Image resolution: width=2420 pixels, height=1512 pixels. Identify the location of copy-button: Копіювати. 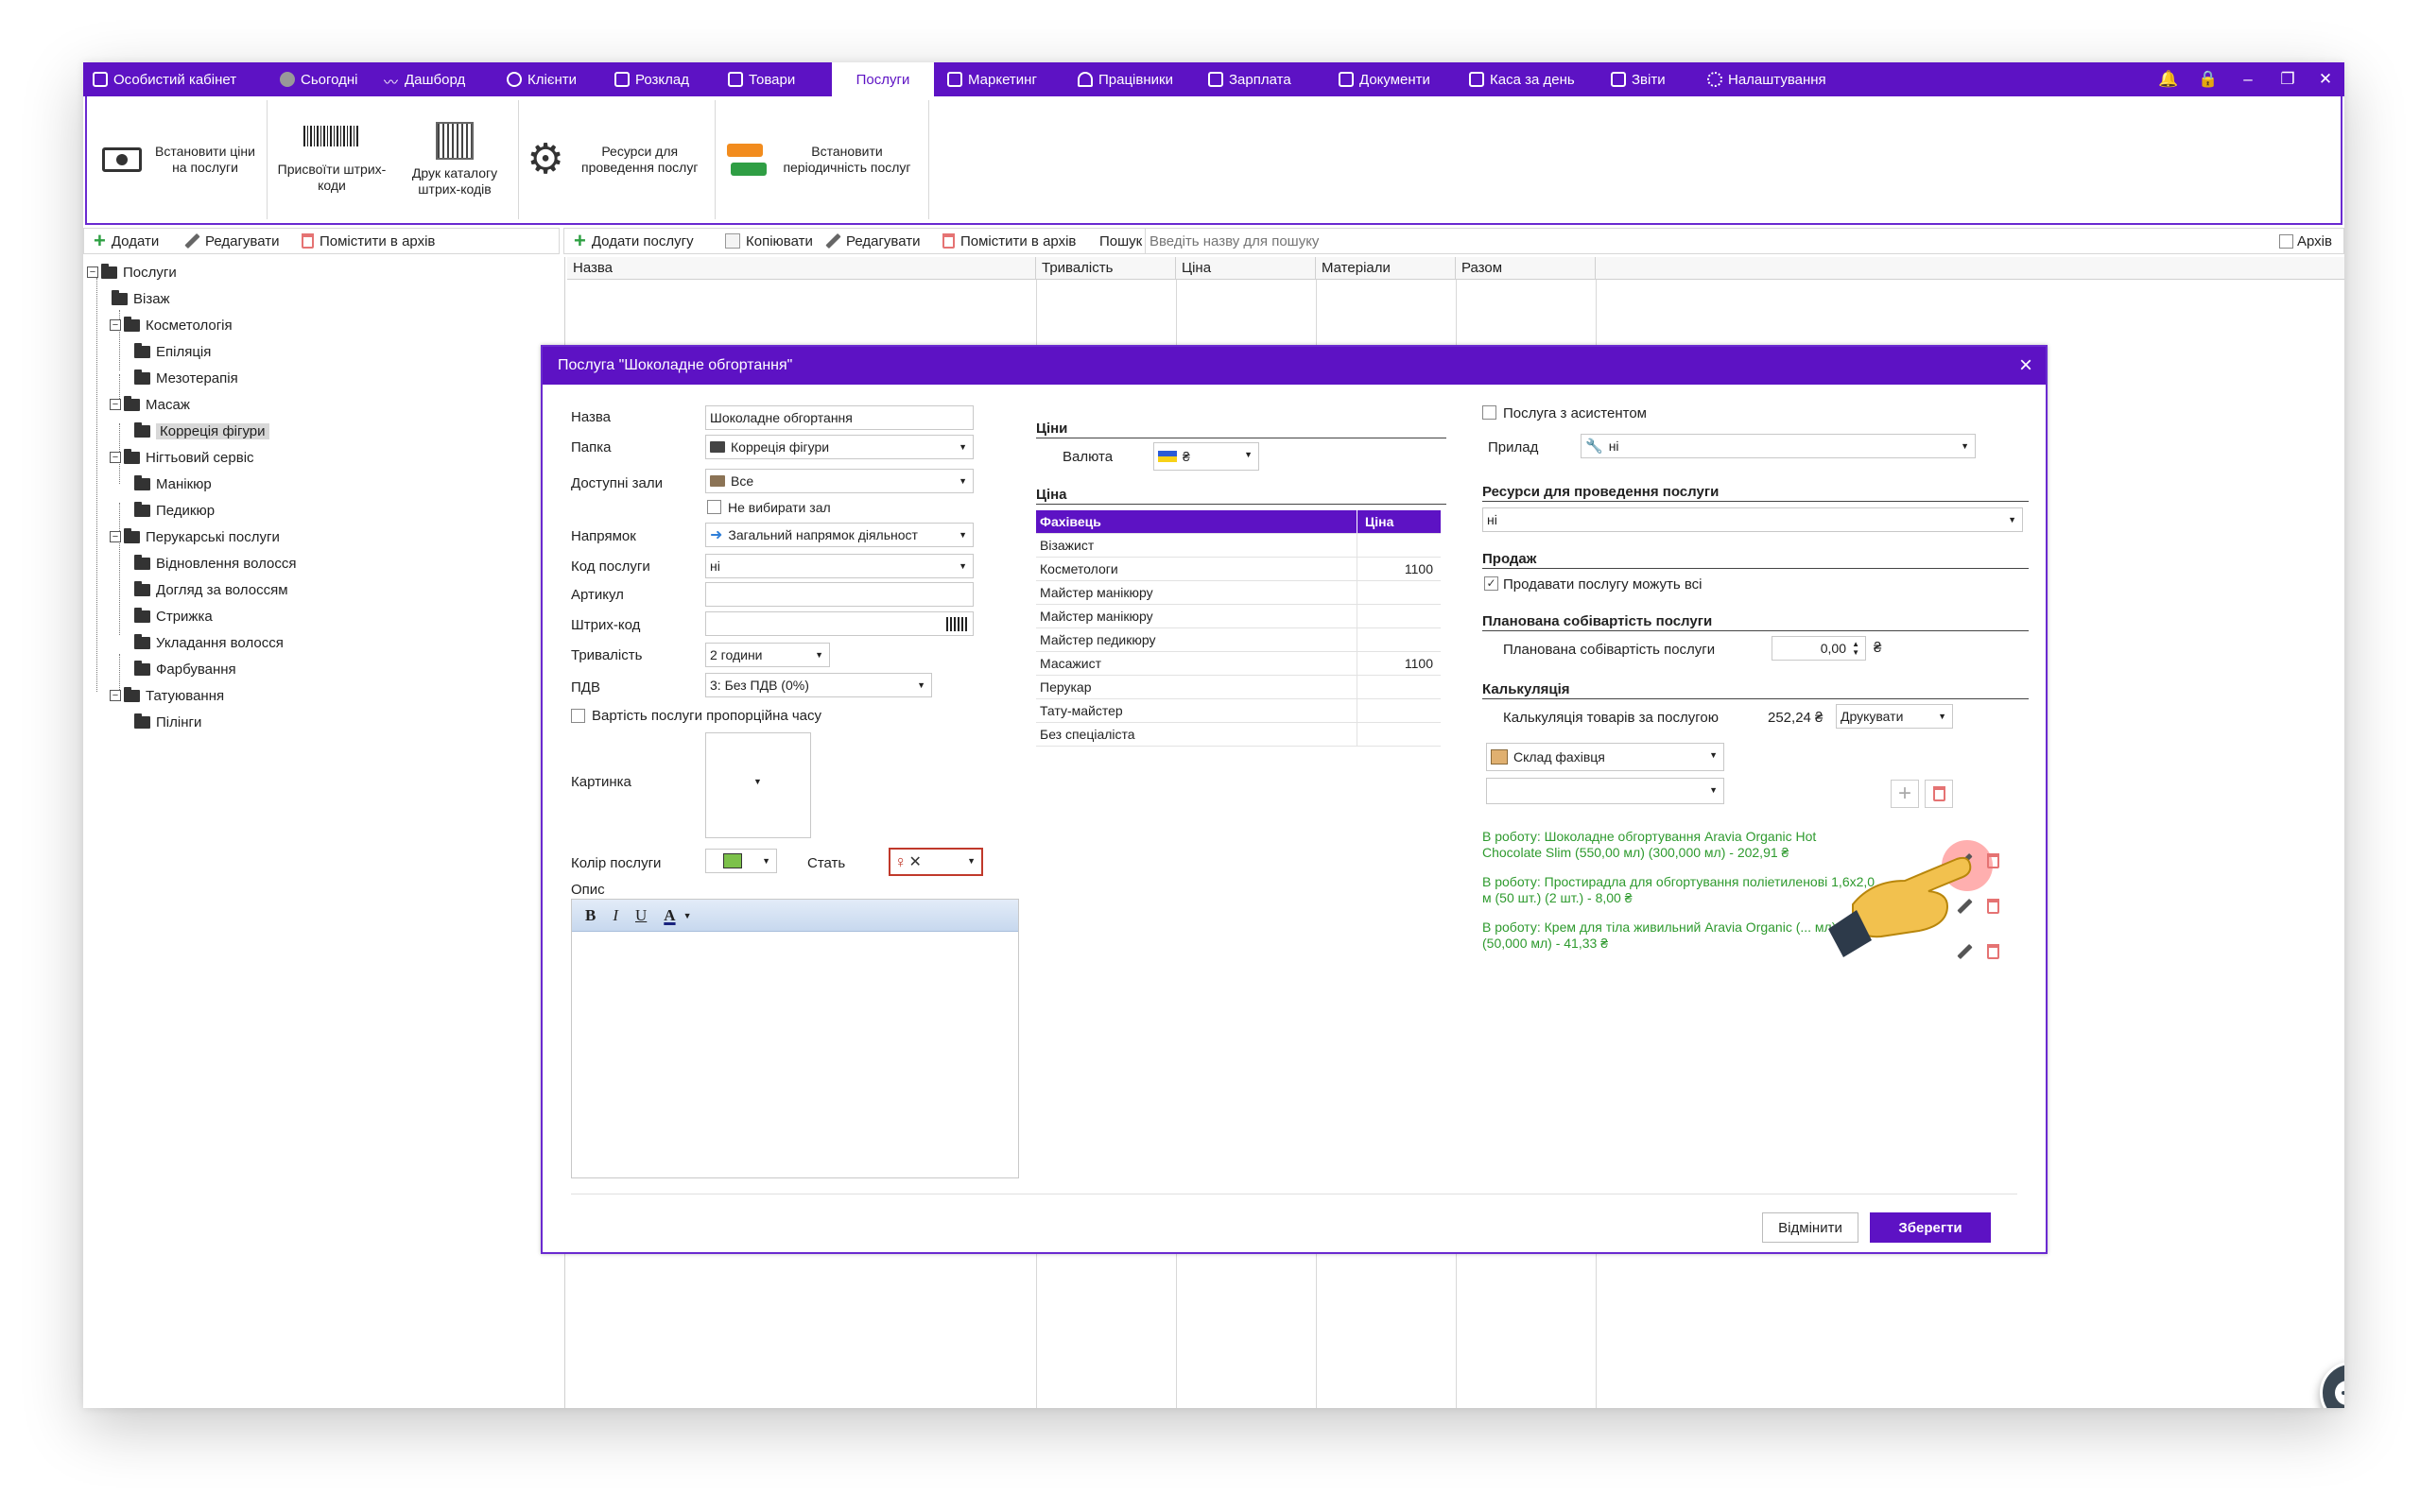
(769, 241).